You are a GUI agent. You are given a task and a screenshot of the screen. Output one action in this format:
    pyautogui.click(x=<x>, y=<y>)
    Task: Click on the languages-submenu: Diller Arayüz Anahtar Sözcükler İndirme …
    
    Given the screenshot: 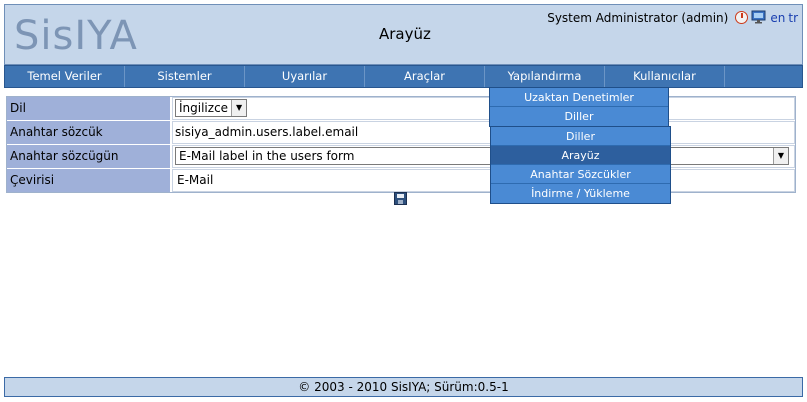 What is the action you would take?
    pyautogui.click(x=580, y=165)
    